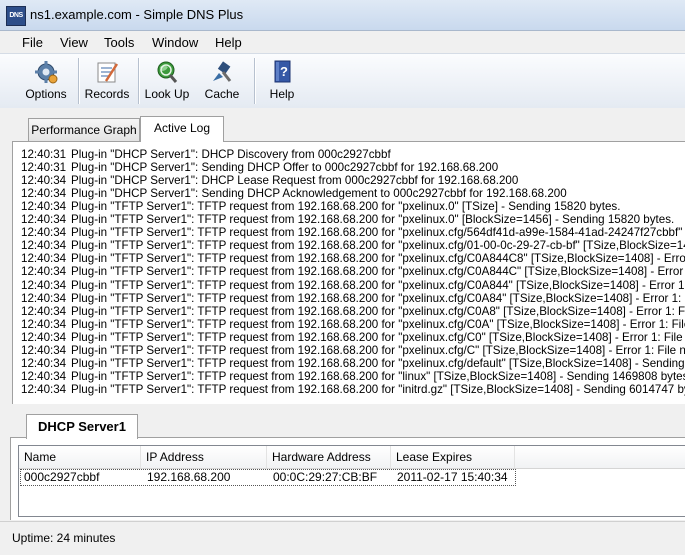 The image size is (685, 555). I want to click on lookup-globe-icon, so click(167, 72).